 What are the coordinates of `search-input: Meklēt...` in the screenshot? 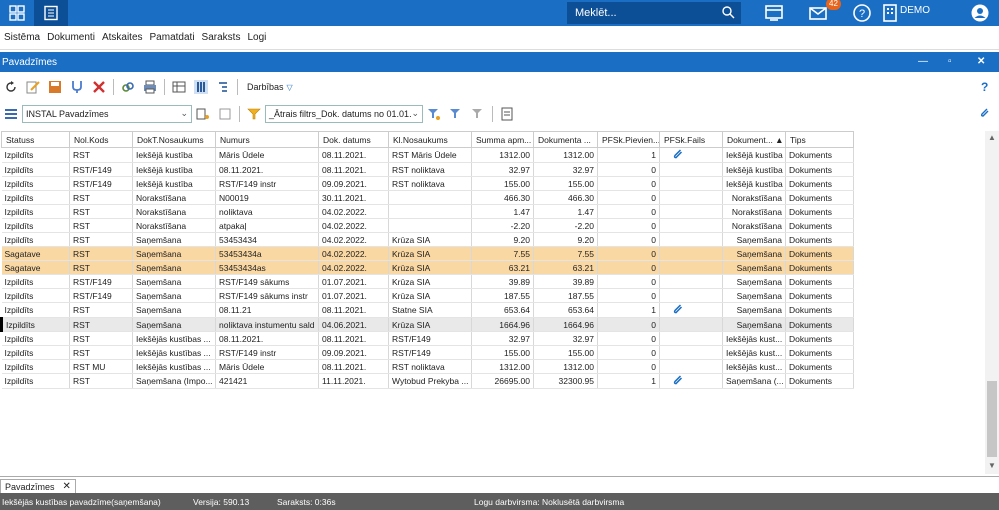 It's located at (654, 13).